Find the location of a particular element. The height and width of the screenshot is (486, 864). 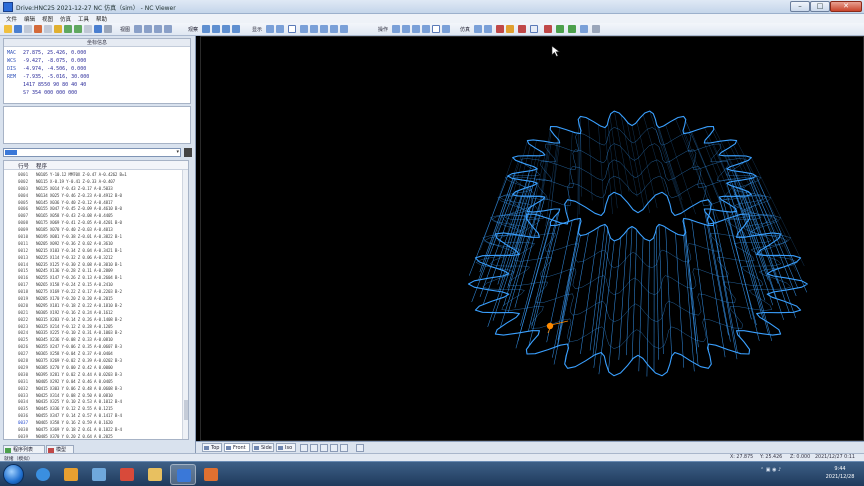

list-item: 0002 N0115 X-0.19 Y-0.41 Z-0.33 A-0.407 is located at coordinates (94, 182).